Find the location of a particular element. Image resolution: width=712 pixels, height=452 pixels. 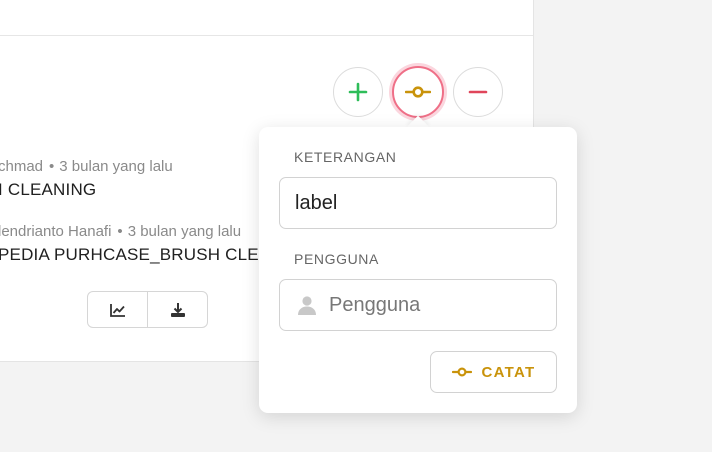

download-button is located at coordinates (177, 309).